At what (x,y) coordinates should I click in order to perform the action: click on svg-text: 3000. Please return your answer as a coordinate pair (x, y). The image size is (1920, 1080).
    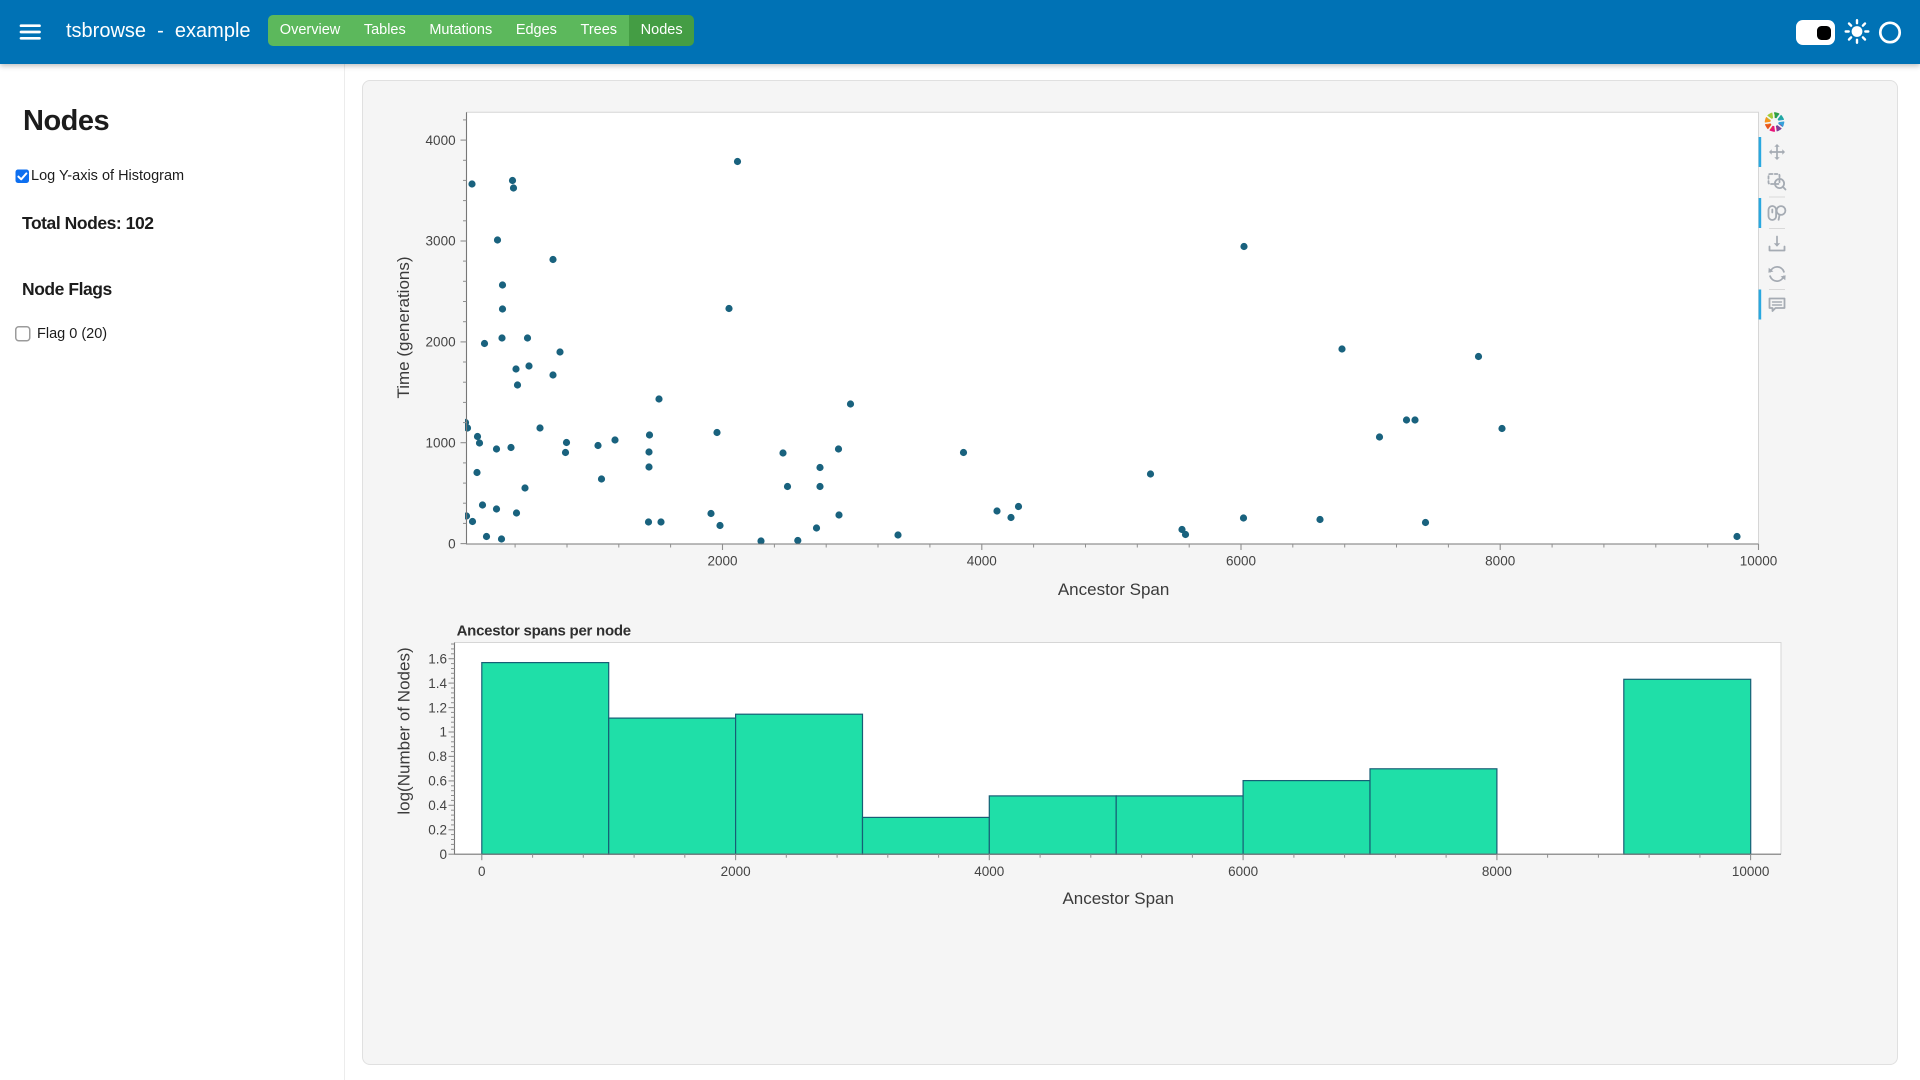
    Looking at the image, I should click on (441, 241).